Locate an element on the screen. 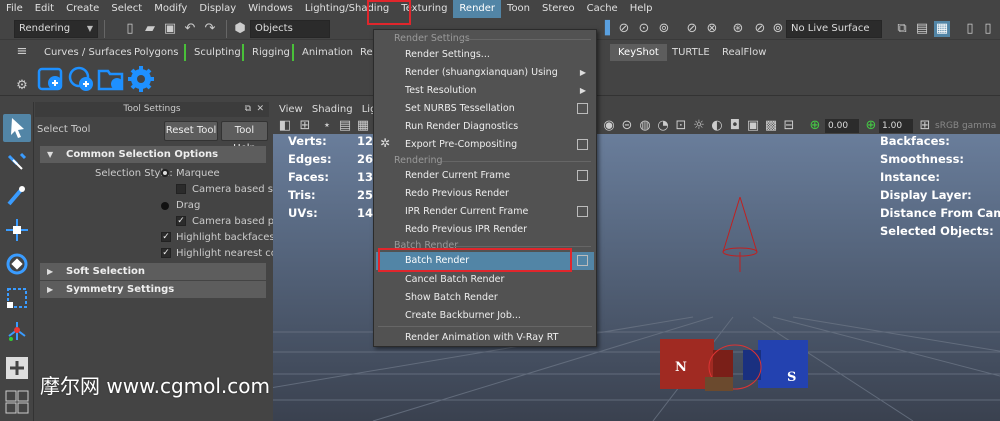 The image size is (1000, 421). exposure-icon: ⊕ is located at coordinates (815, 126).